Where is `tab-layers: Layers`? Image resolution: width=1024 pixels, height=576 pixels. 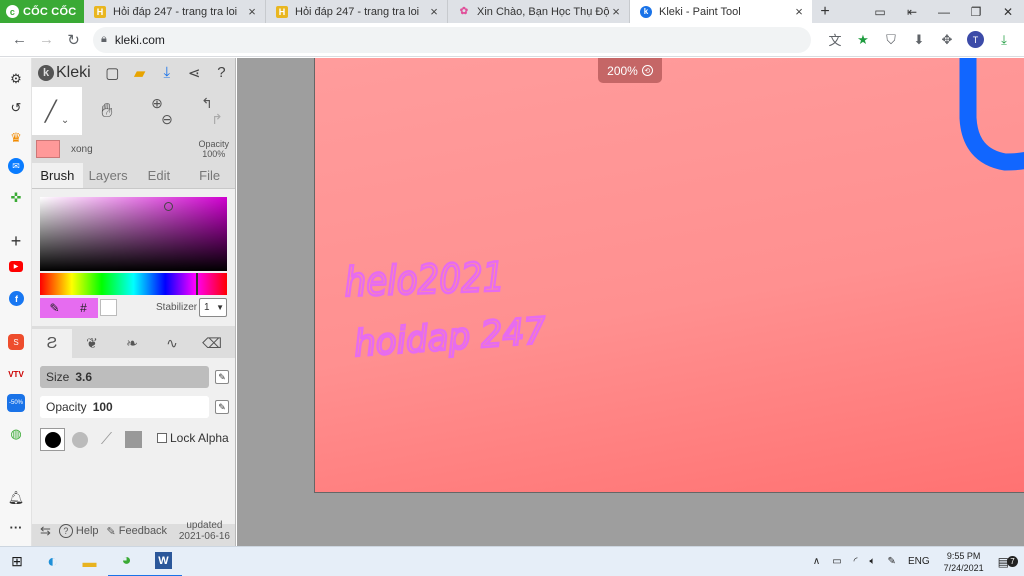
tab-layers: Layers is located at coordinates (108, 175).